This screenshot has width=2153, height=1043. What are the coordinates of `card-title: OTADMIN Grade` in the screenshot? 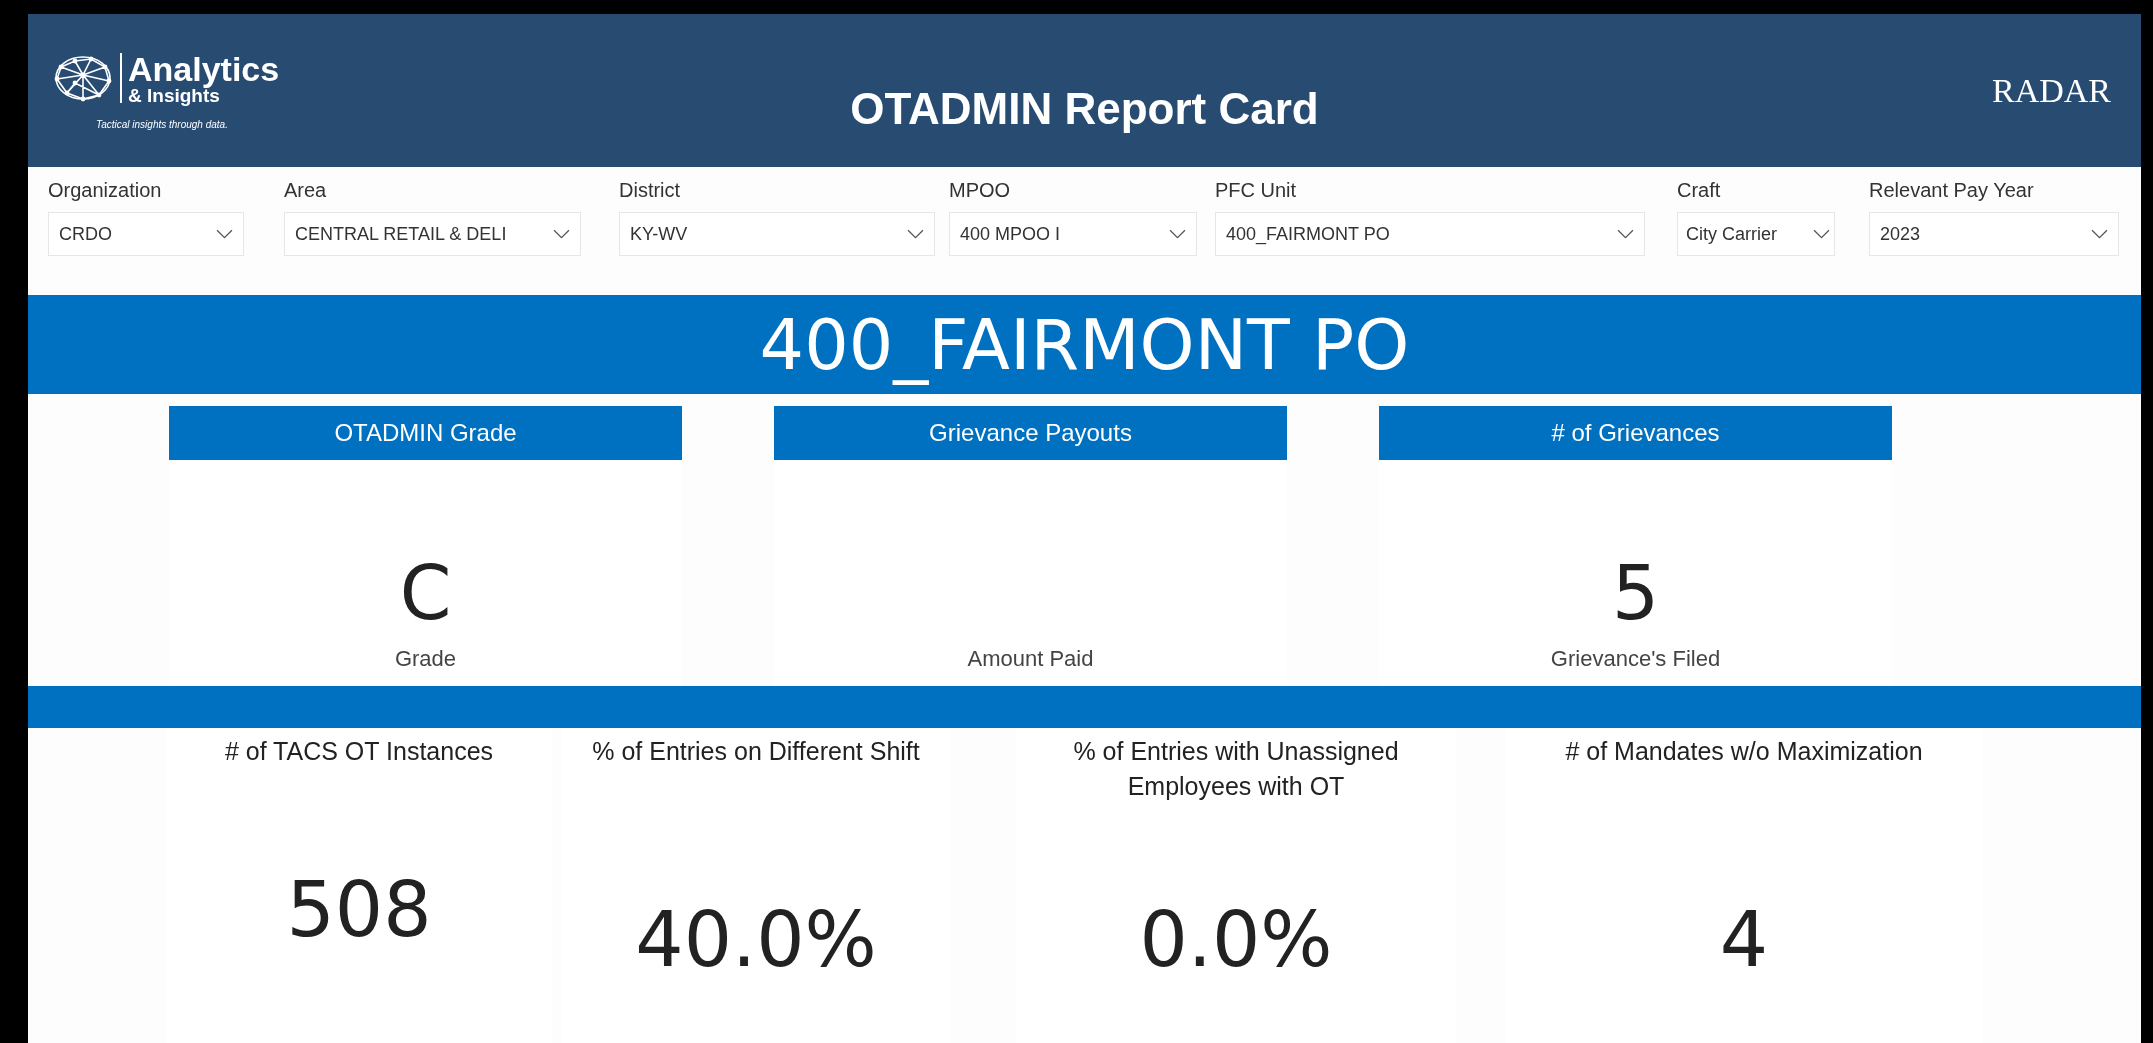 It's located at (425, 433).